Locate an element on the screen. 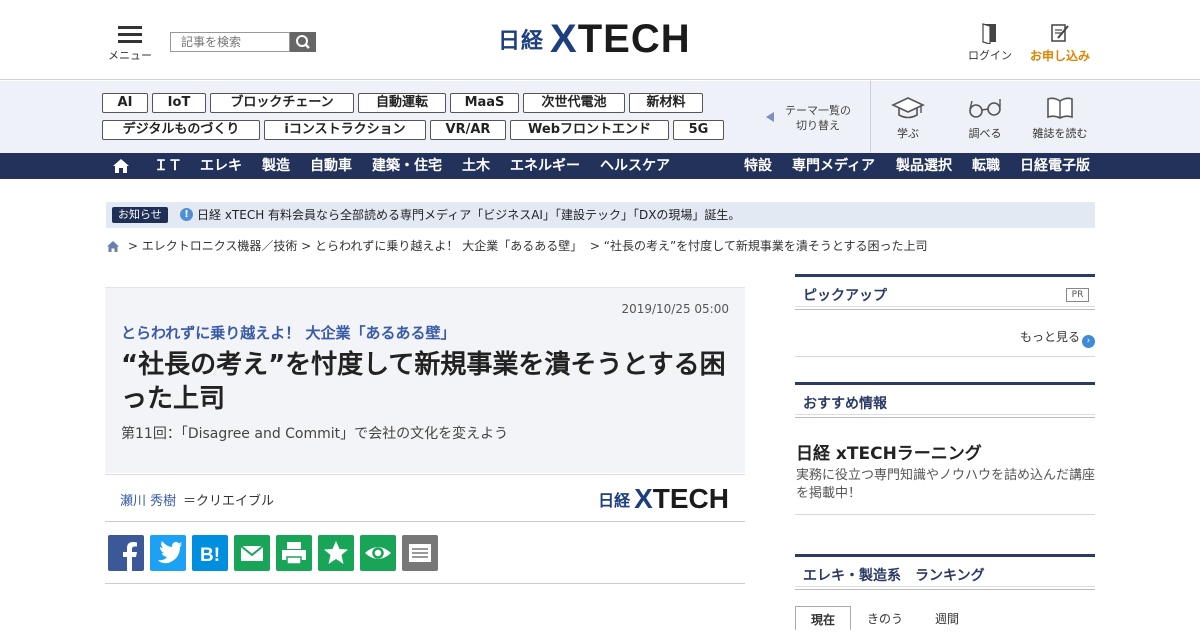 The width and height of the screenshot is (1200, 633). byline-logo-xtech: XTECH is located at coordinates (681, 499).